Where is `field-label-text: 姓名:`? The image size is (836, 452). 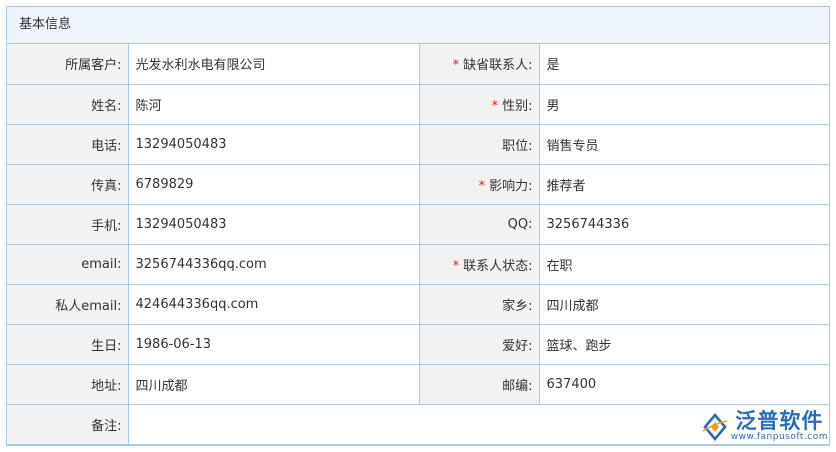
field-label-text: 姓名: is located at coordinates (106, 106).